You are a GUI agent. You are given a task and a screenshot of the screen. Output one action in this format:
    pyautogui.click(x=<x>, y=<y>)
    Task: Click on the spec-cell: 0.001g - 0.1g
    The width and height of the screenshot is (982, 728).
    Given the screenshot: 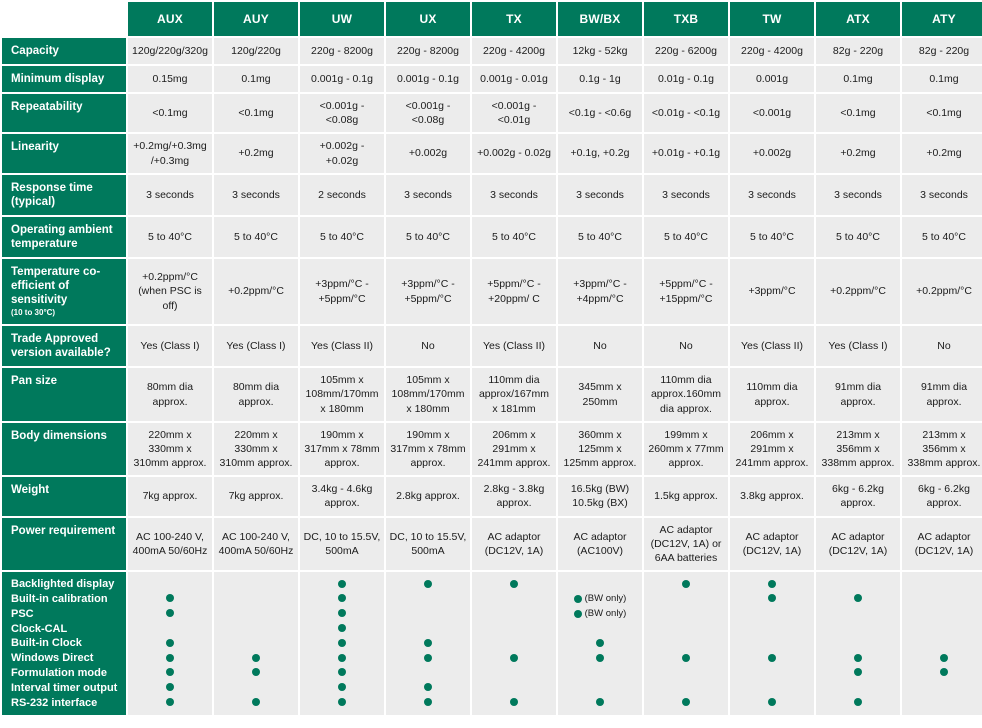 What is the action you would take?
    pyautogui.click(x=428, y=79)
    